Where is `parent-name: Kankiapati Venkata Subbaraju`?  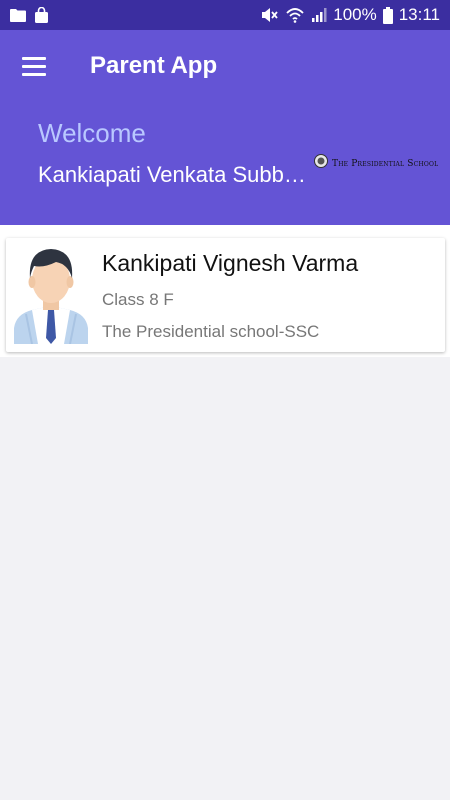
parent-name: Kankiapati Venkata Subbaraju is located at coordinates (173, 174).